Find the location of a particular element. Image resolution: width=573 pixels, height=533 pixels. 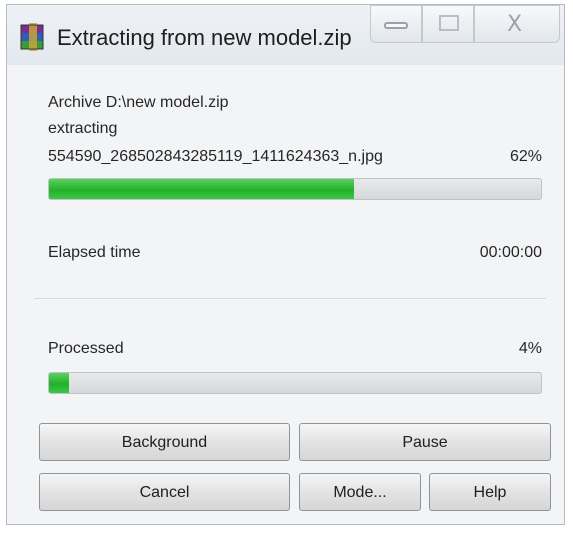

elapsed-time-value: 00:00:00 is located at coordinates (510, 252).